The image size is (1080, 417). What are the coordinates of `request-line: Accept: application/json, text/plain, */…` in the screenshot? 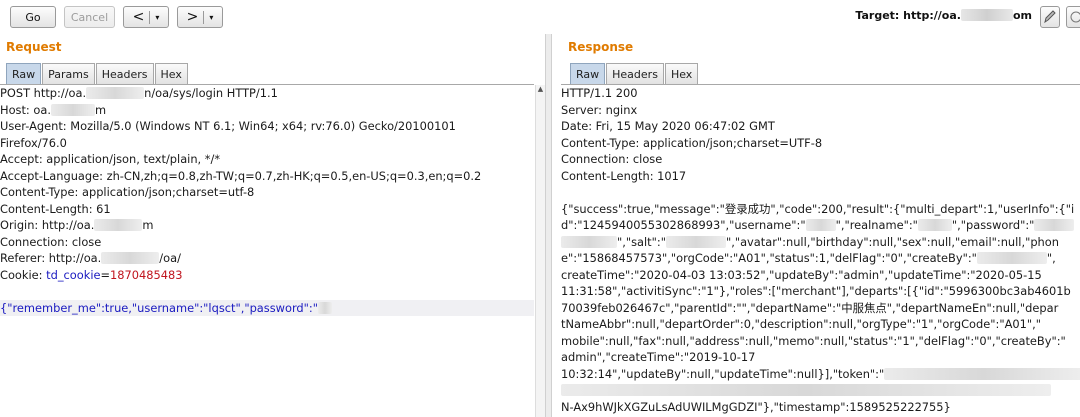 It's located at (110, 159).